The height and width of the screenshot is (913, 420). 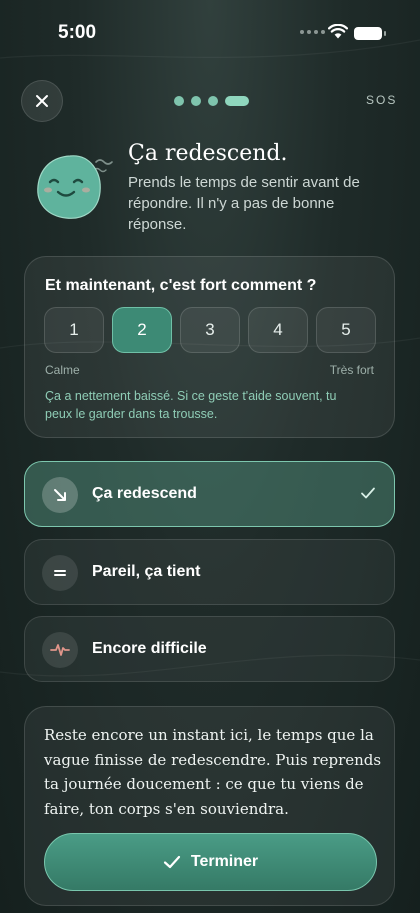 I want to click on choice-label: Encore difficile, so click(x=149, y=648).